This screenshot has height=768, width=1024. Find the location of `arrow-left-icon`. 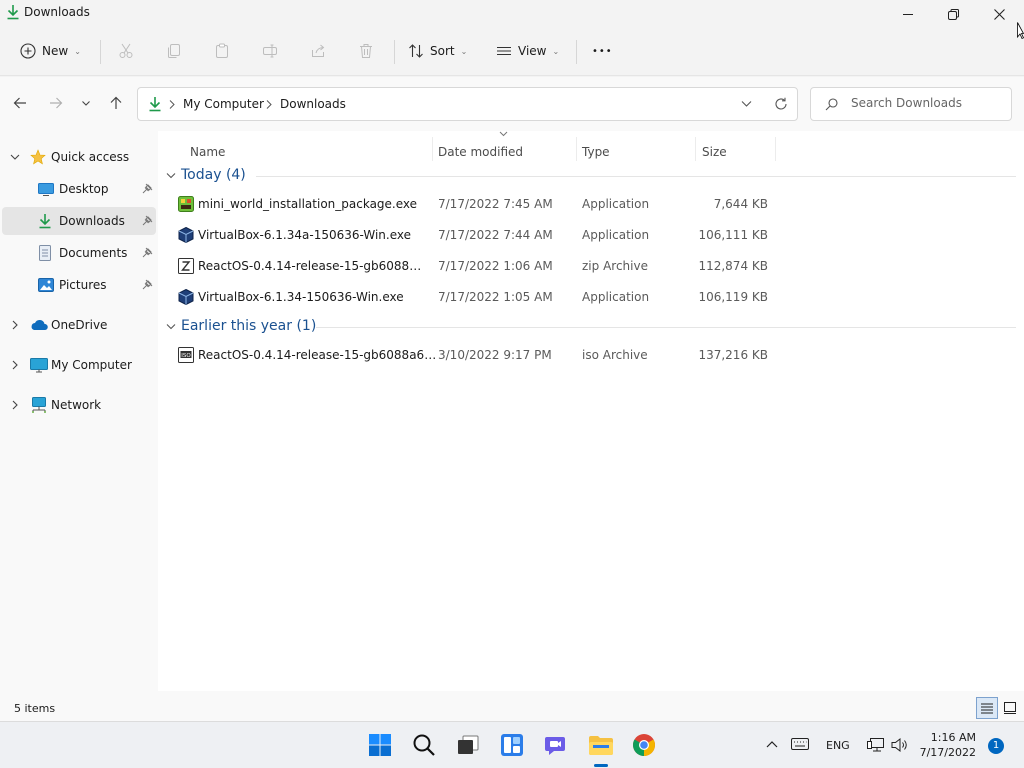

arrow-left-icon is located at coordinates (20, 103).